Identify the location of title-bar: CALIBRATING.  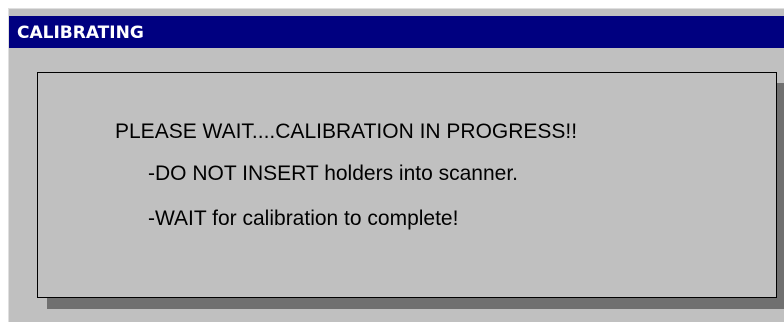
(396, 32).